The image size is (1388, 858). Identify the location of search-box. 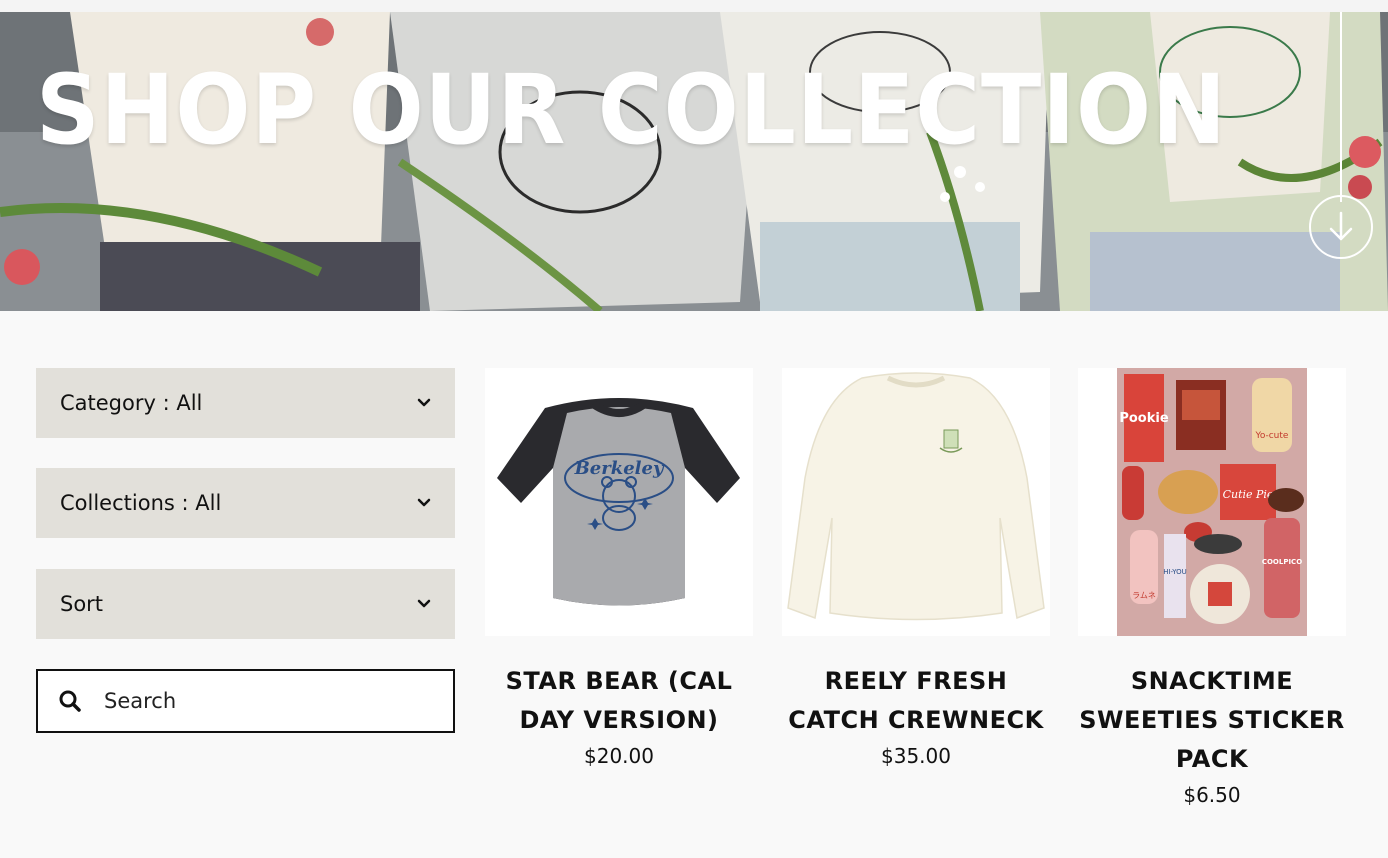
(245, 701).